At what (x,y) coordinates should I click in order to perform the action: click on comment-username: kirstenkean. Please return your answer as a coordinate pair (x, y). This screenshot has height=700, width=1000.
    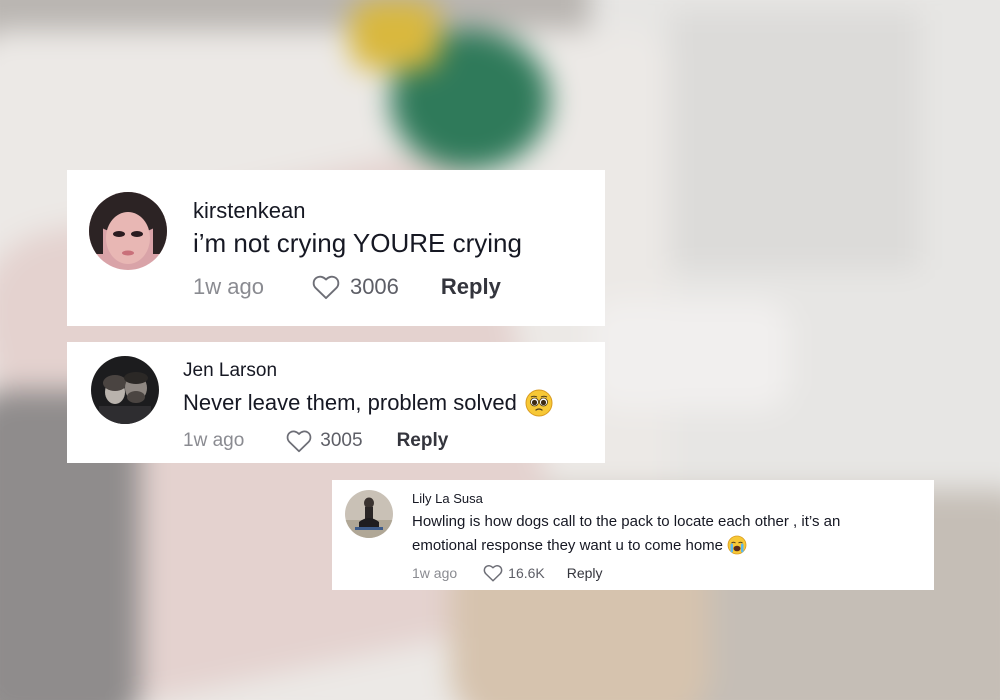
    Looking at the image, I should click on (249, 211).